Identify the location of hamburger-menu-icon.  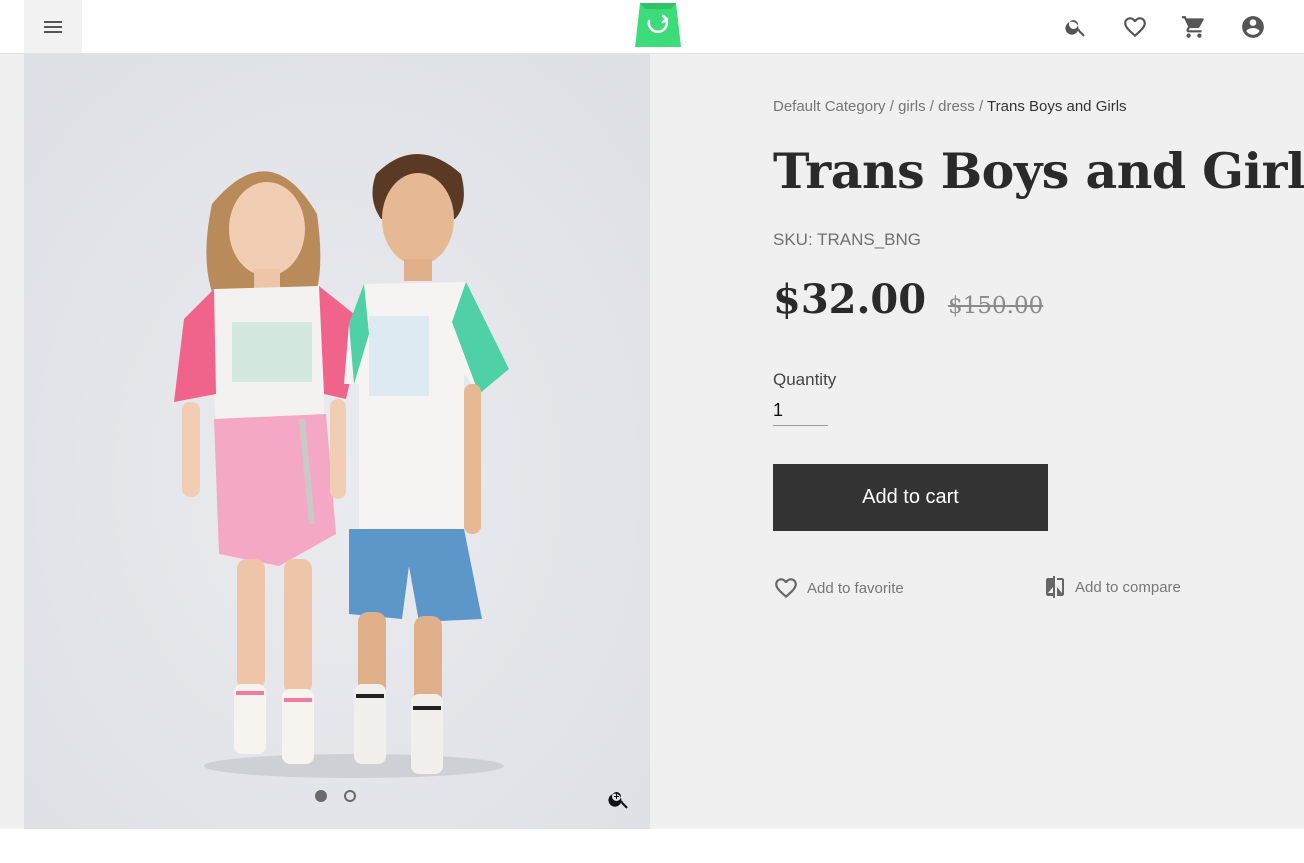
(53, 26).